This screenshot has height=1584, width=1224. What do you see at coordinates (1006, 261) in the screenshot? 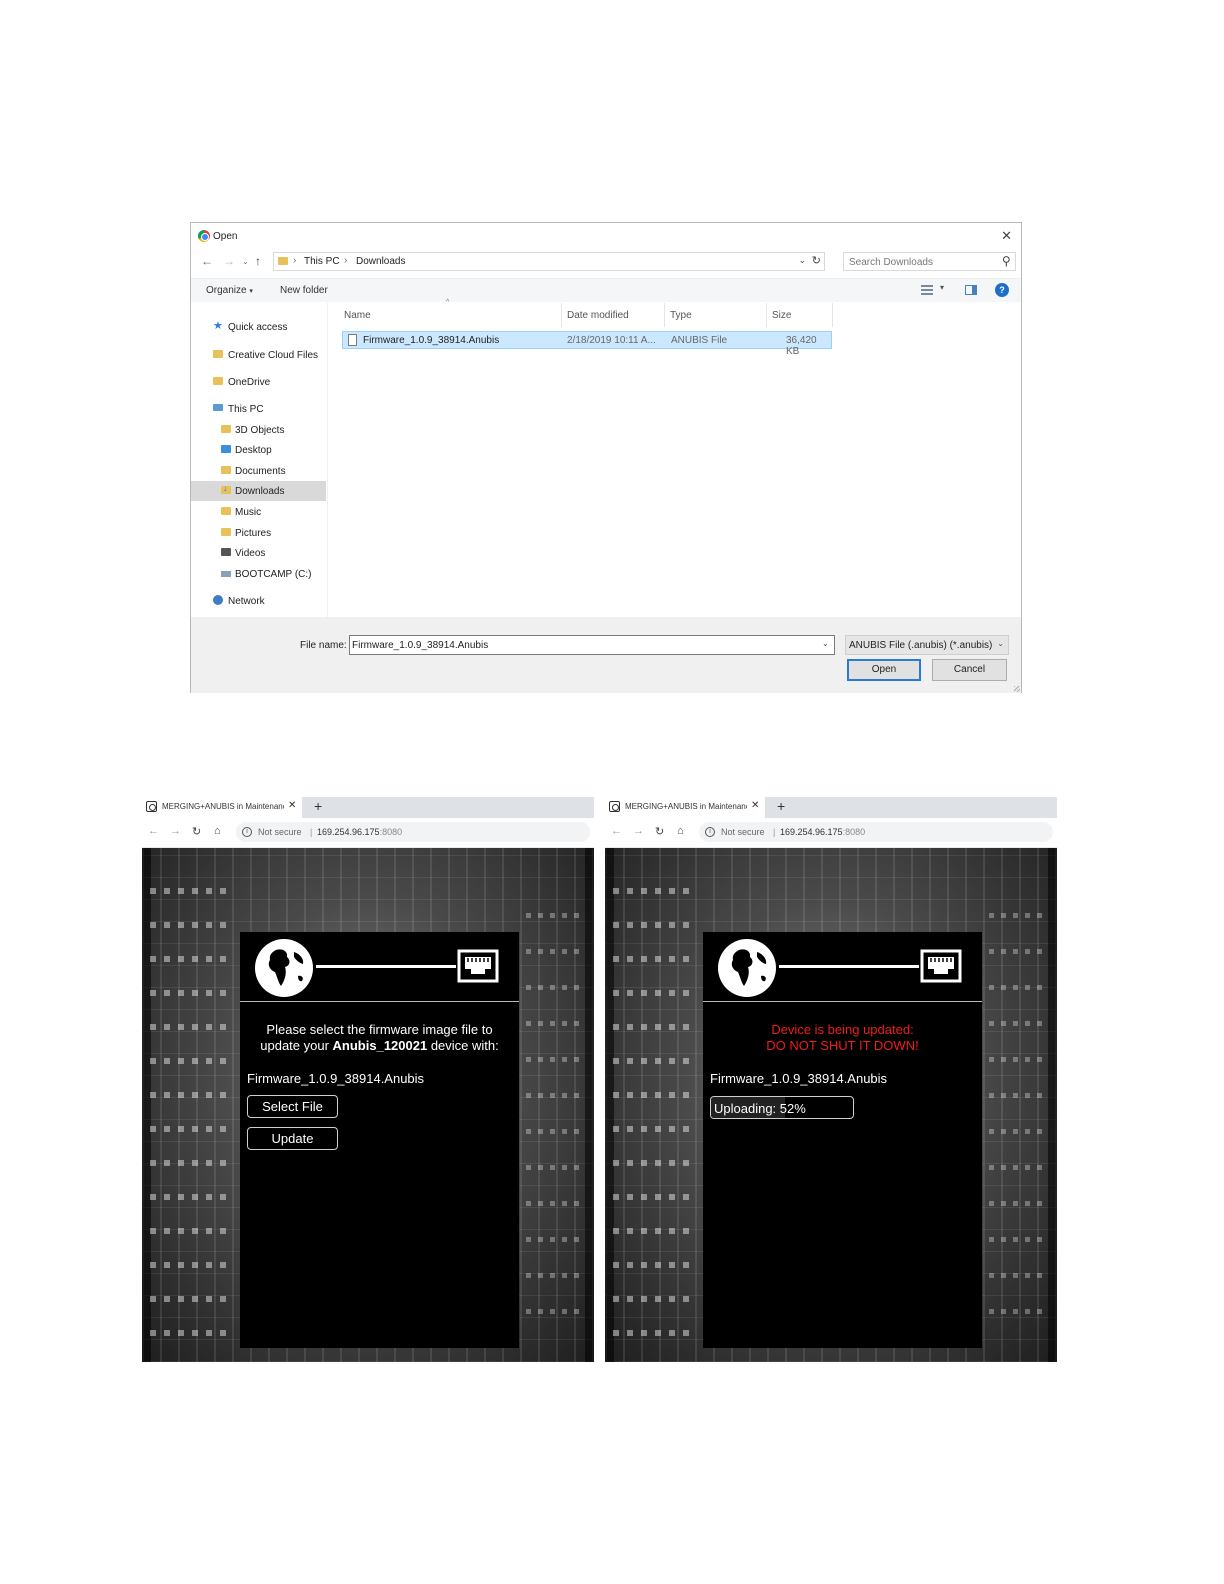
I see `search-icon: ⚲` at bounding box center [1006, 261].